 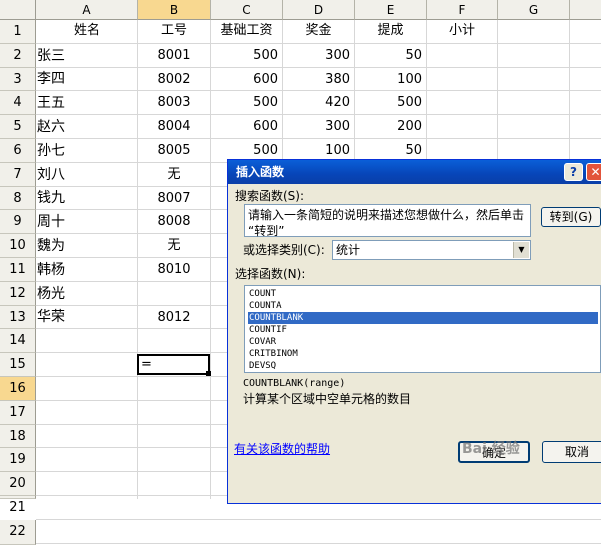 I want to click on cell-a13: 华荣, so click(x=87, y=317).